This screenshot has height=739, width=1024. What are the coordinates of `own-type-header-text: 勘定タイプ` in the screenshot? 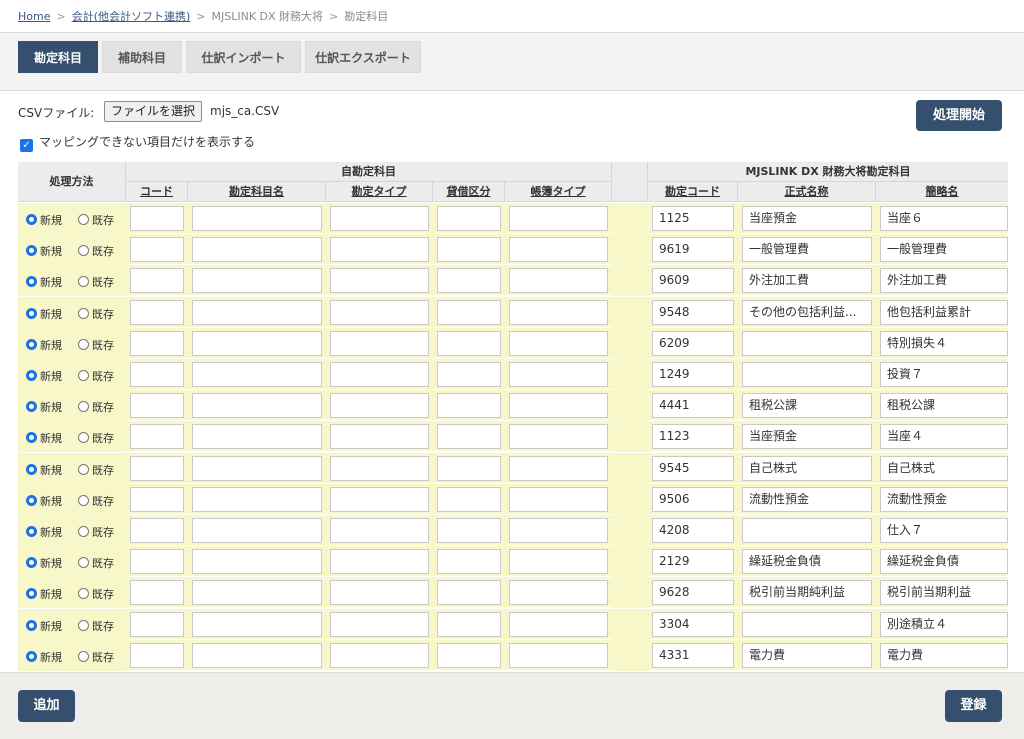 It's located at (379, 191).